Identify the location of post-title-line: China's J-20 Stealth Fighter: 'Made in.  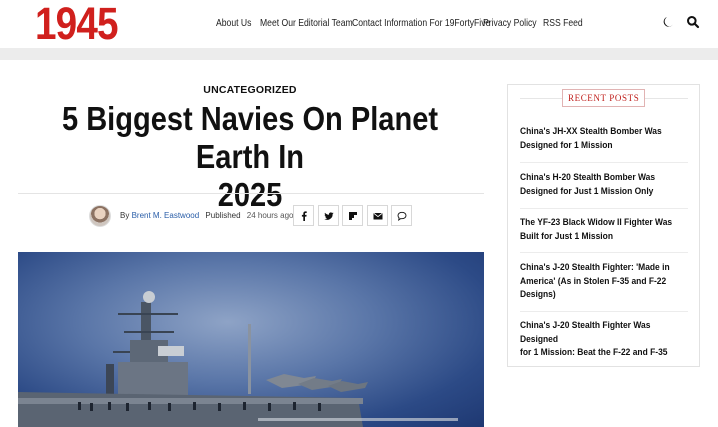
(595, 267).